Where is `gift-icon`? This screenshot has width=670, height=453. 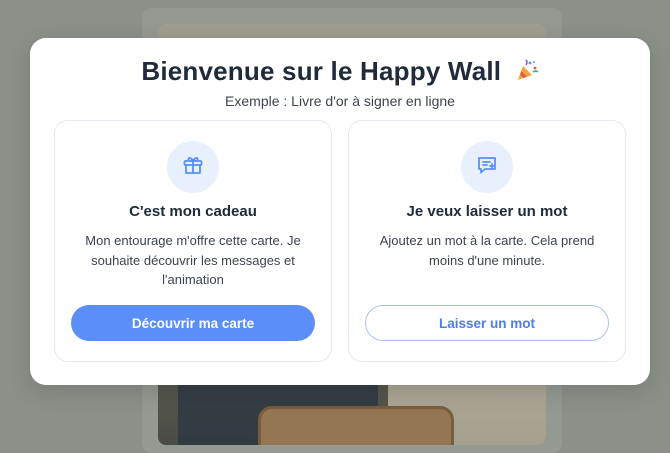
gift-icon is located at coordinates (193, 167).